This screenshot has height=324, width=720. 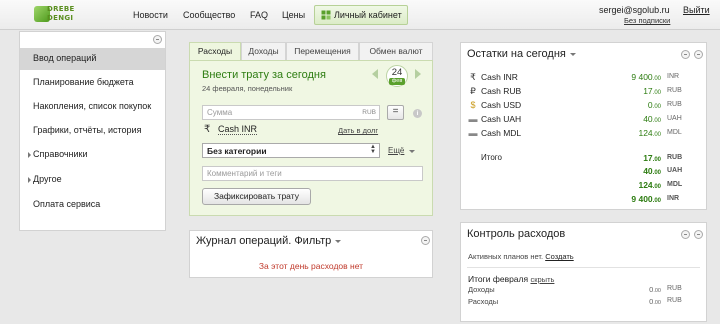 I want to click on info-icon: i, so click(x=417, y=113).